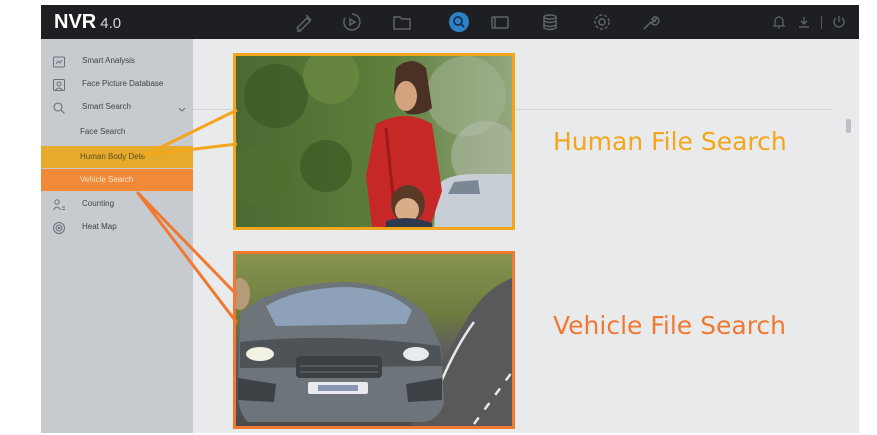 The image size is (877, 435). I want to click on top-bar: NVR 4.0, so click(450, 22).